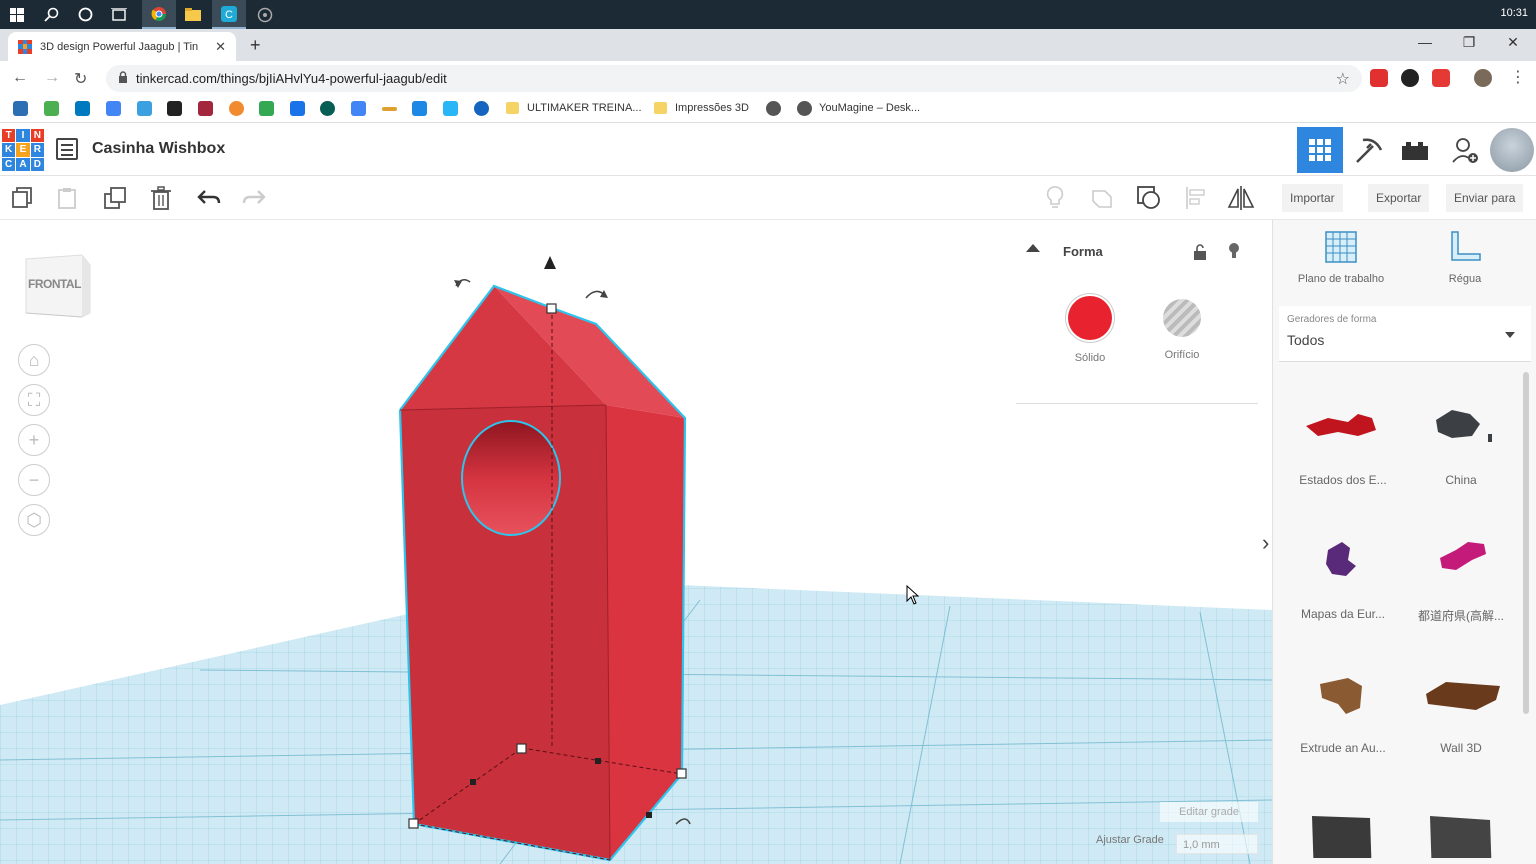 The width and height of the screenshot is (1536, 864). What do you see at coordinates (52, 78) in the screenshot?
I see `forward-icon: →` at bounding box center [52, 78].